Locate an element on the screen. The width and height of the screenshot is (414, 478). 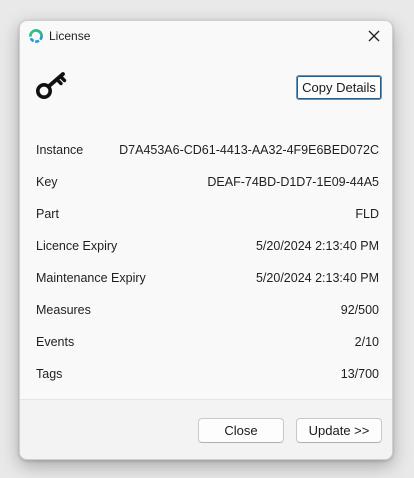
window-title: License is located at coordinates (70, 36).